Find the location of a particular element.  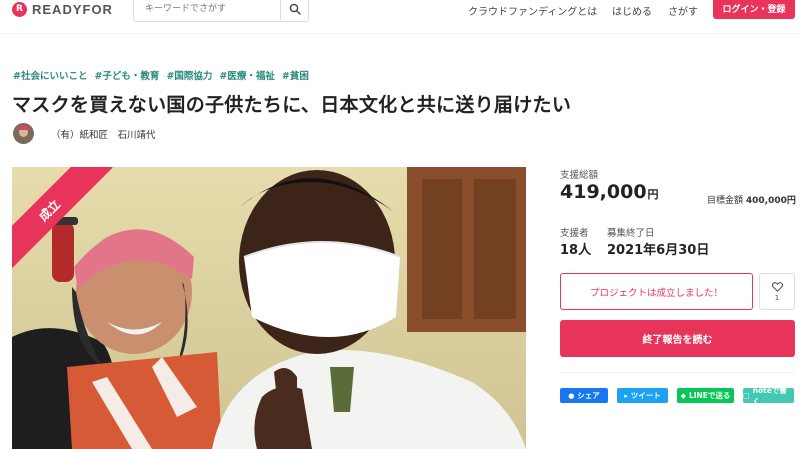

project-author: （有）紙和匠 石川靖代 is located at coordinates (84, 133).